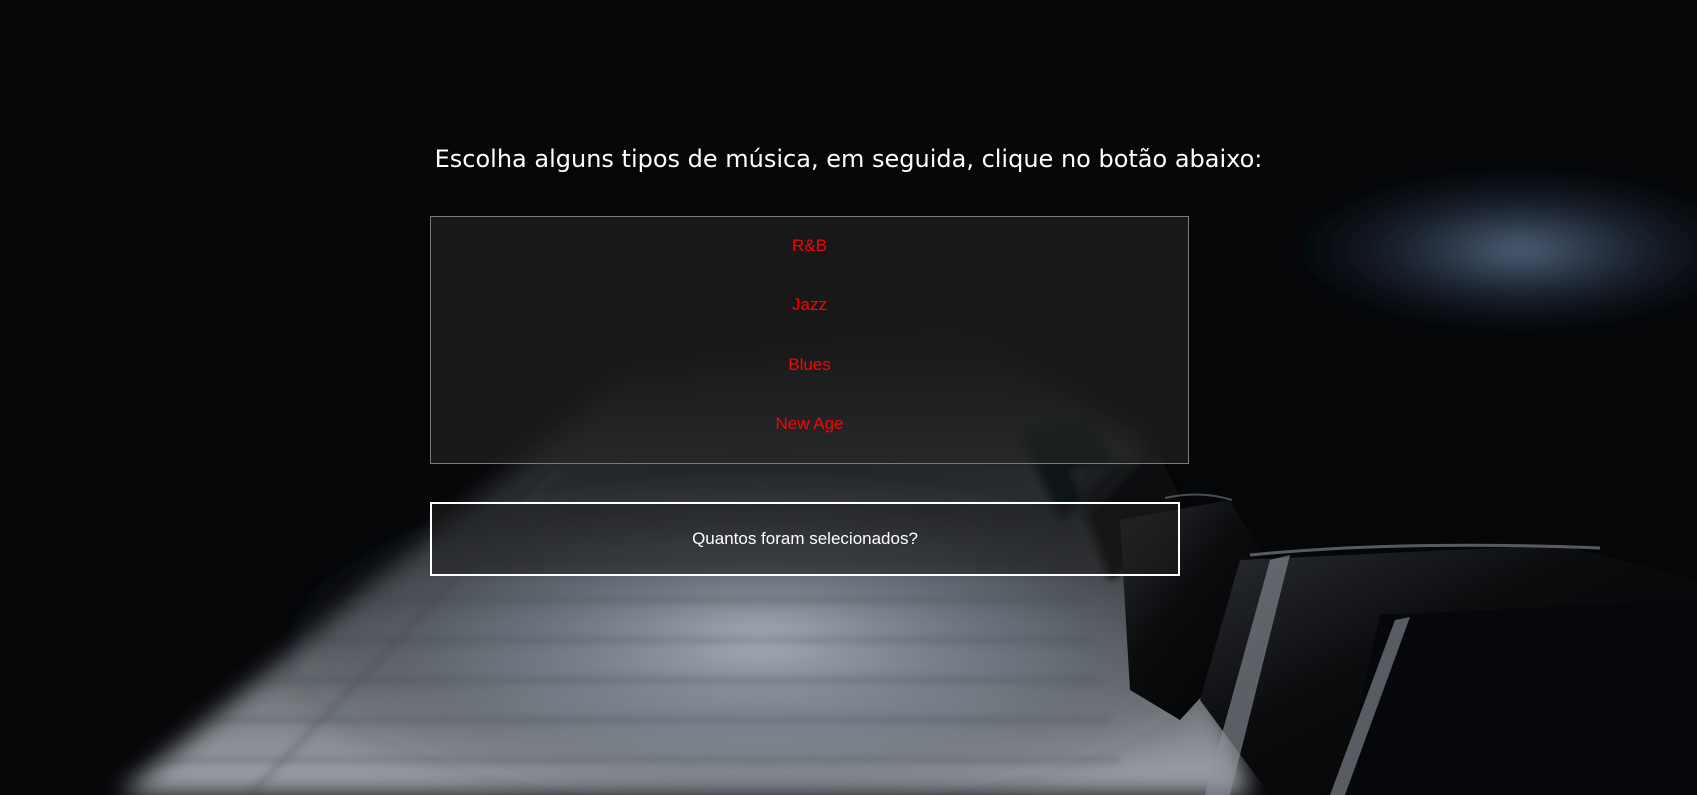  I want to click on option-jazz: Jazz, so click(809, 305).